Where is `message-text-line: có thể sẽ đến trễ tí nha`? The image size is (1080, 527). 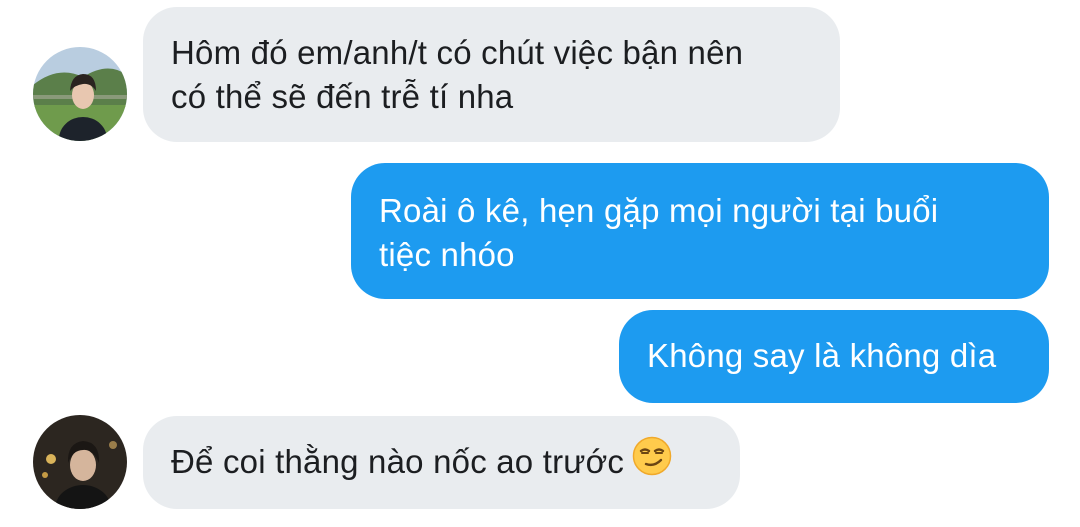
message-text-line: có thể sẽ đến trễ tí nha is located at coordinates (342, 96).